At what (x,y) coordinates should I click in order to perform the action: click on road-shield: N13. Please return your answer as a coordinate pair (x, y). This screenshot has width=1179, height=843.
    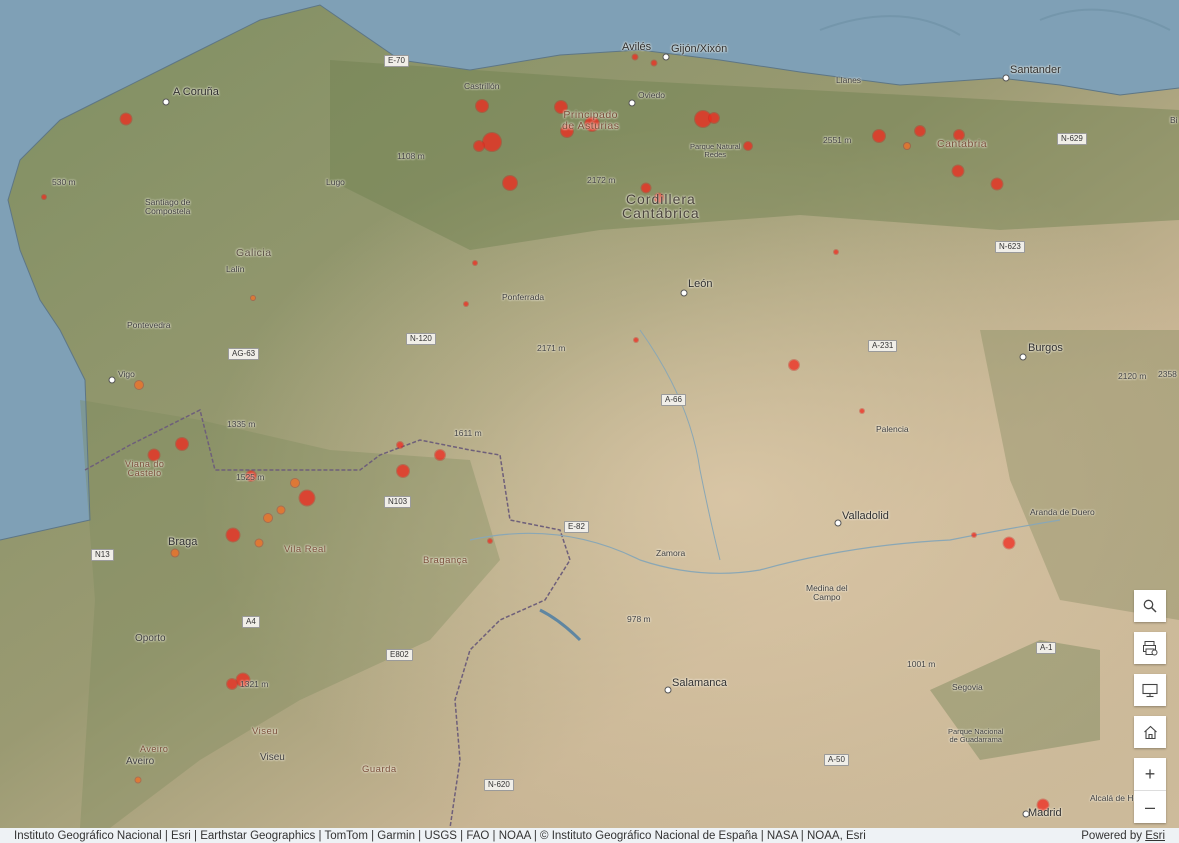
    Looking at the image, I should click on (102, 555).